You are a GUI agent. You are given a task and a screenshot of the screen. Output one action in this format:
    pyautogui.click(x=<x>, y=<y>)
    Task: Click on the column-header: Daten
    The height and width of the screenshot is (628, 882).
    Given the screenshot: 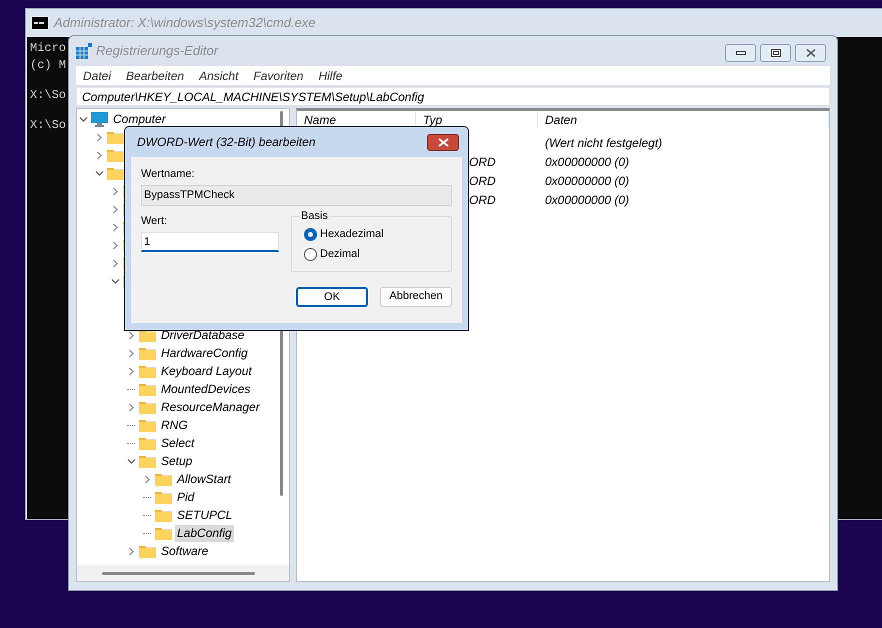 What is the action you would take?
    pyautogui.click(x=561, y=119)
    